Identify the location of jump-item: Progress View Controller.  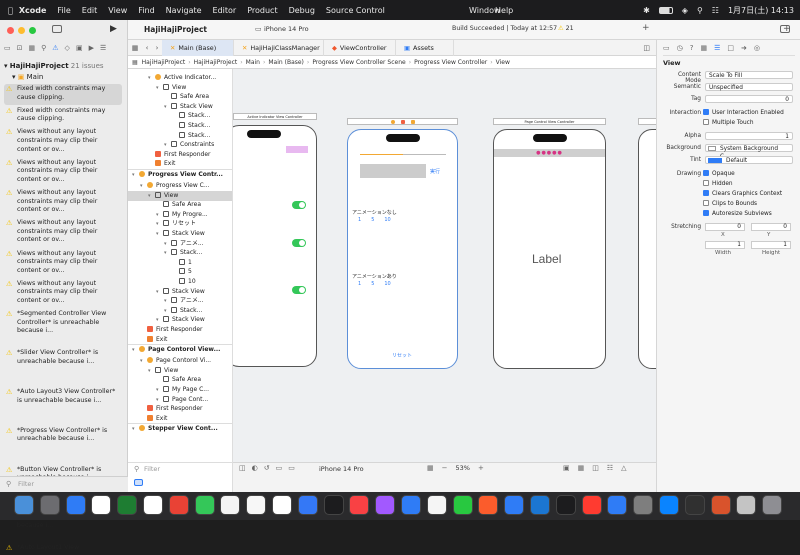
(450, 62).